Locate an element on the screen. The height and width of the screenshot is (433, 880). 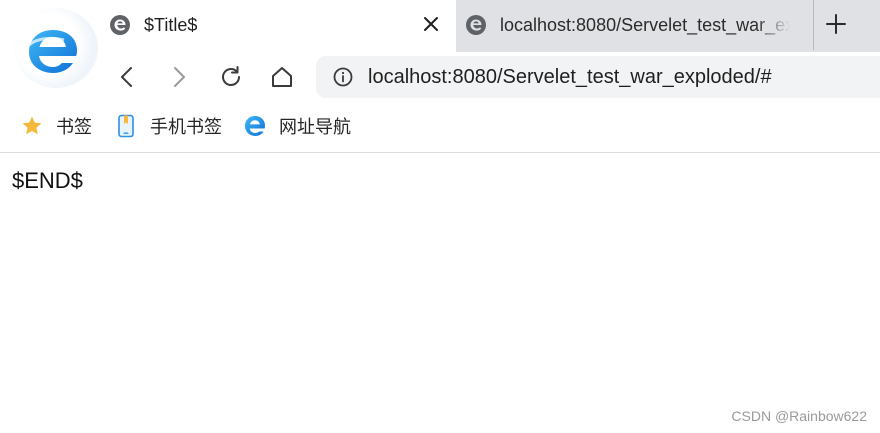
tab-separator is located at coordinates (813, 25).